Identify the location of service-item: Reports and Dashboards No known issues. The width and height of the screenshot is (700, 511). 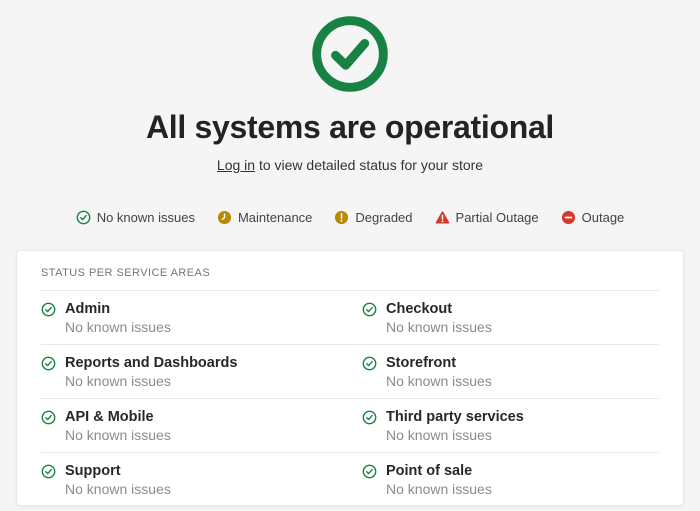
(189, 372).